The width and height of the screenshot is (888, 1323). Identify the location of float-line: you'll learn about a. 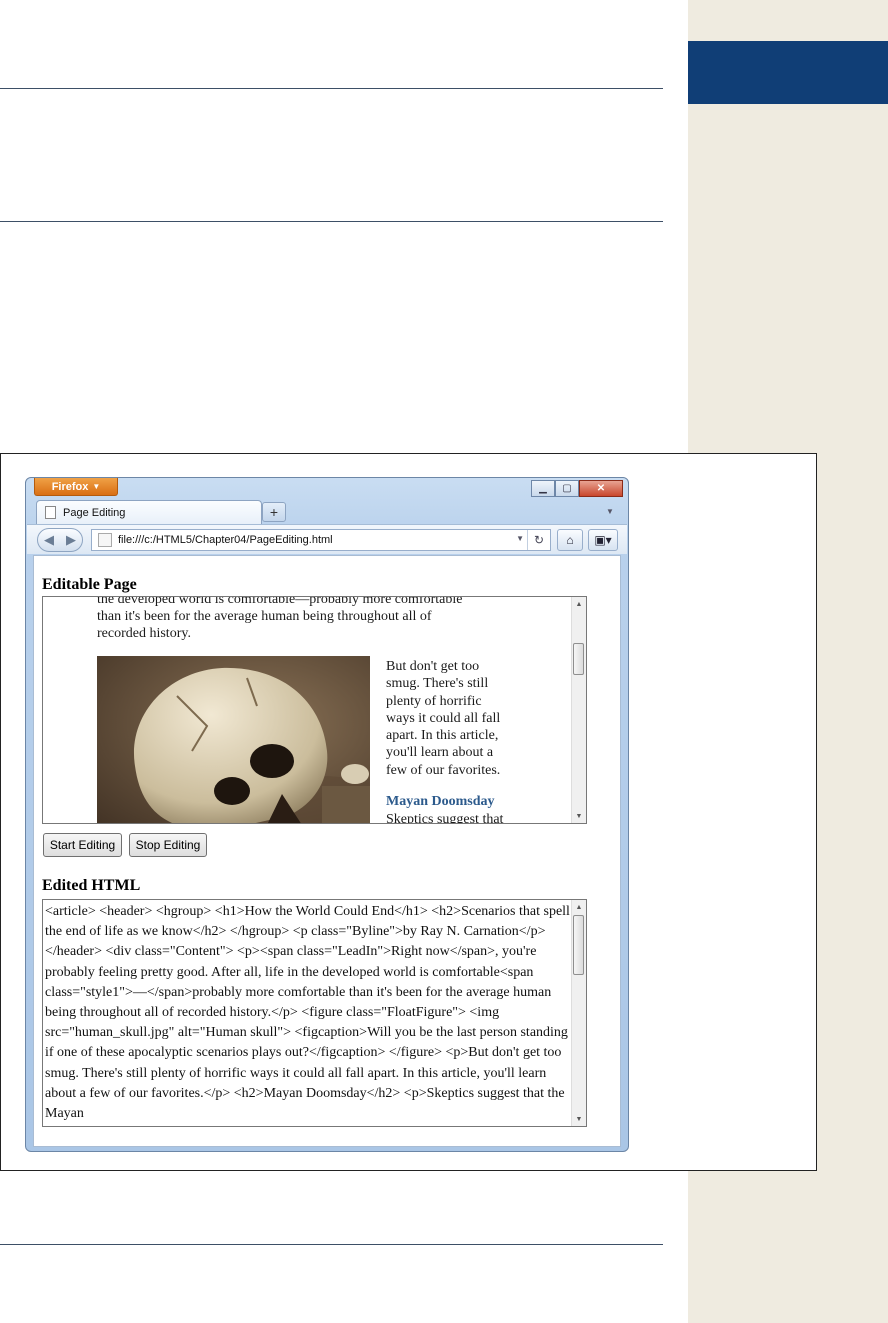
(440, 753).